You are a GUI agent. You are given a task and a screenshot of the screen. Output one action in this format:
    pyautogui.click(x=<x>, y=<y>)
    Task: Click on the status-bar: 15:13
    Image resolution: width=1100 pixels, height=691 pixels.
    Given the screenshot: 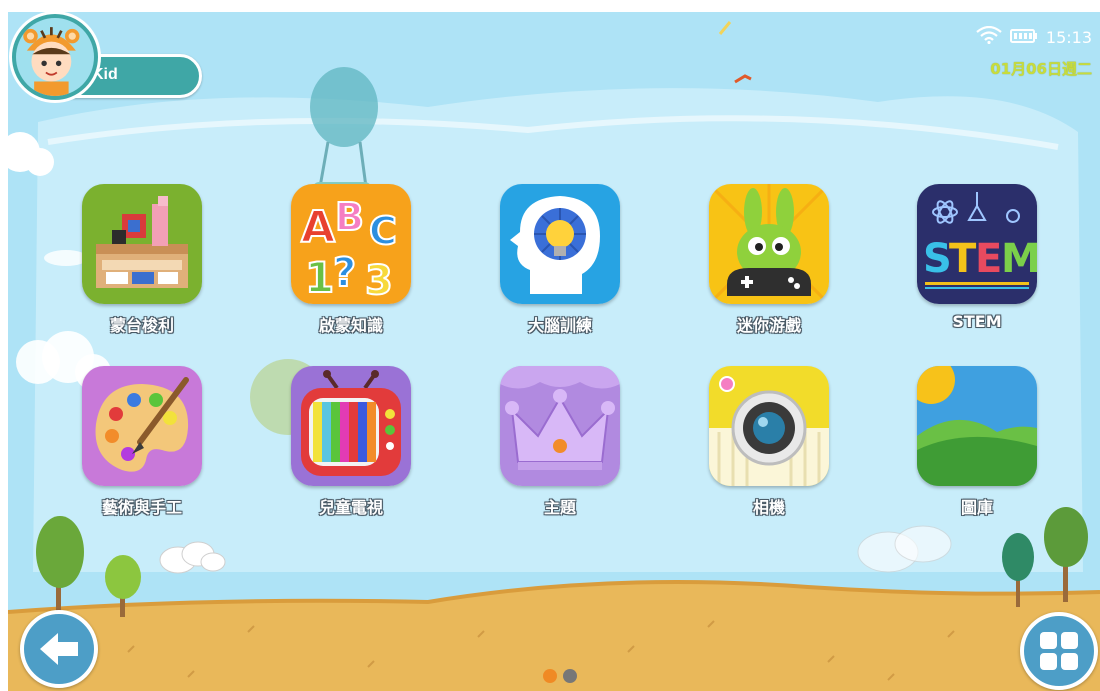 What is the action you would take?
    pyautogui.click(x=1034, y=36)
    